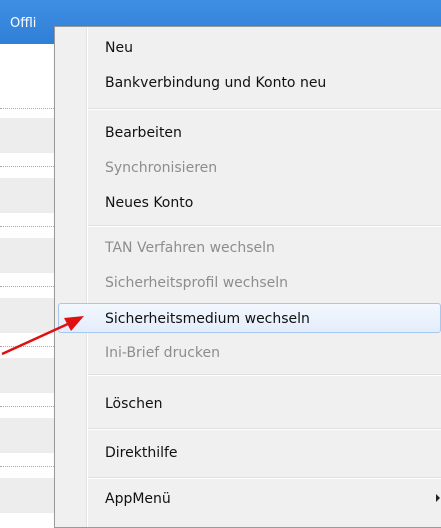 This screenshot has width=441, height=528. What do you see at coordinates (143, 133) in the screenshot?
I see `menu-item-label: Bearbeiten` at bounding box center [143, 133].